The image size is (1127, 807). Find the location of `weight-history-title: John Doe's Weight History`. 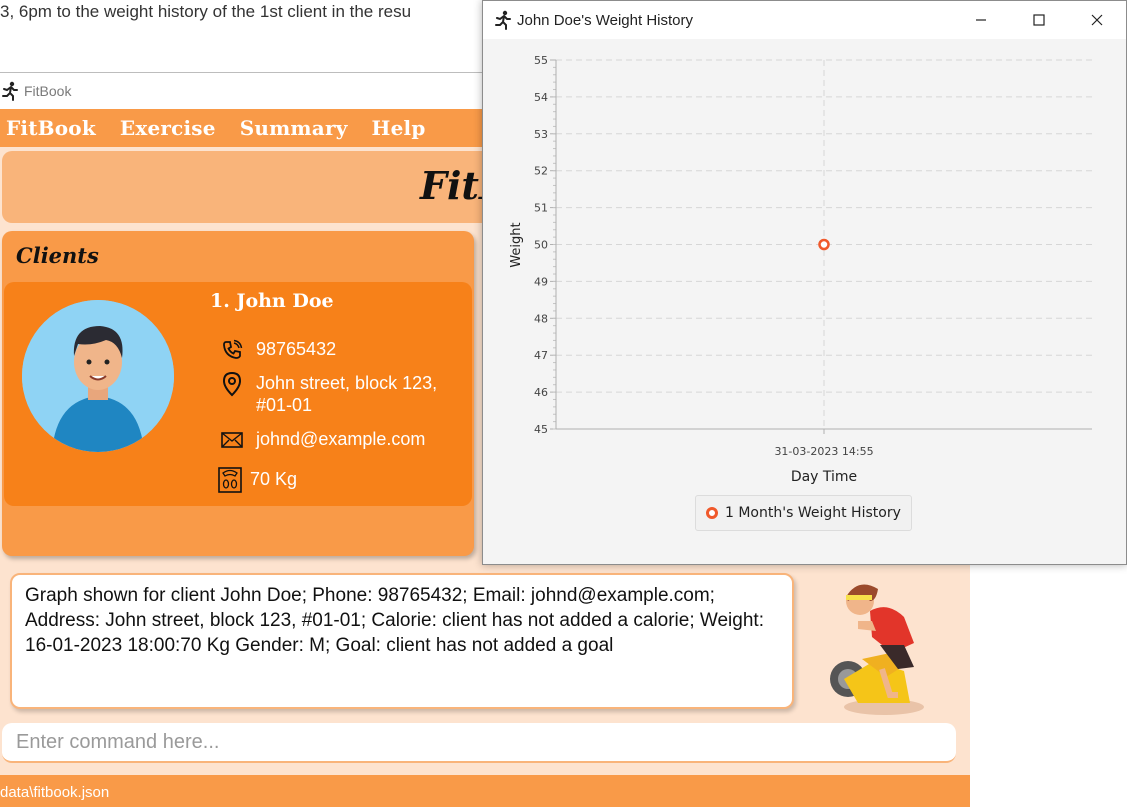

weight-history-title: John Doe's Weight History is located at coordinates (605, 20).